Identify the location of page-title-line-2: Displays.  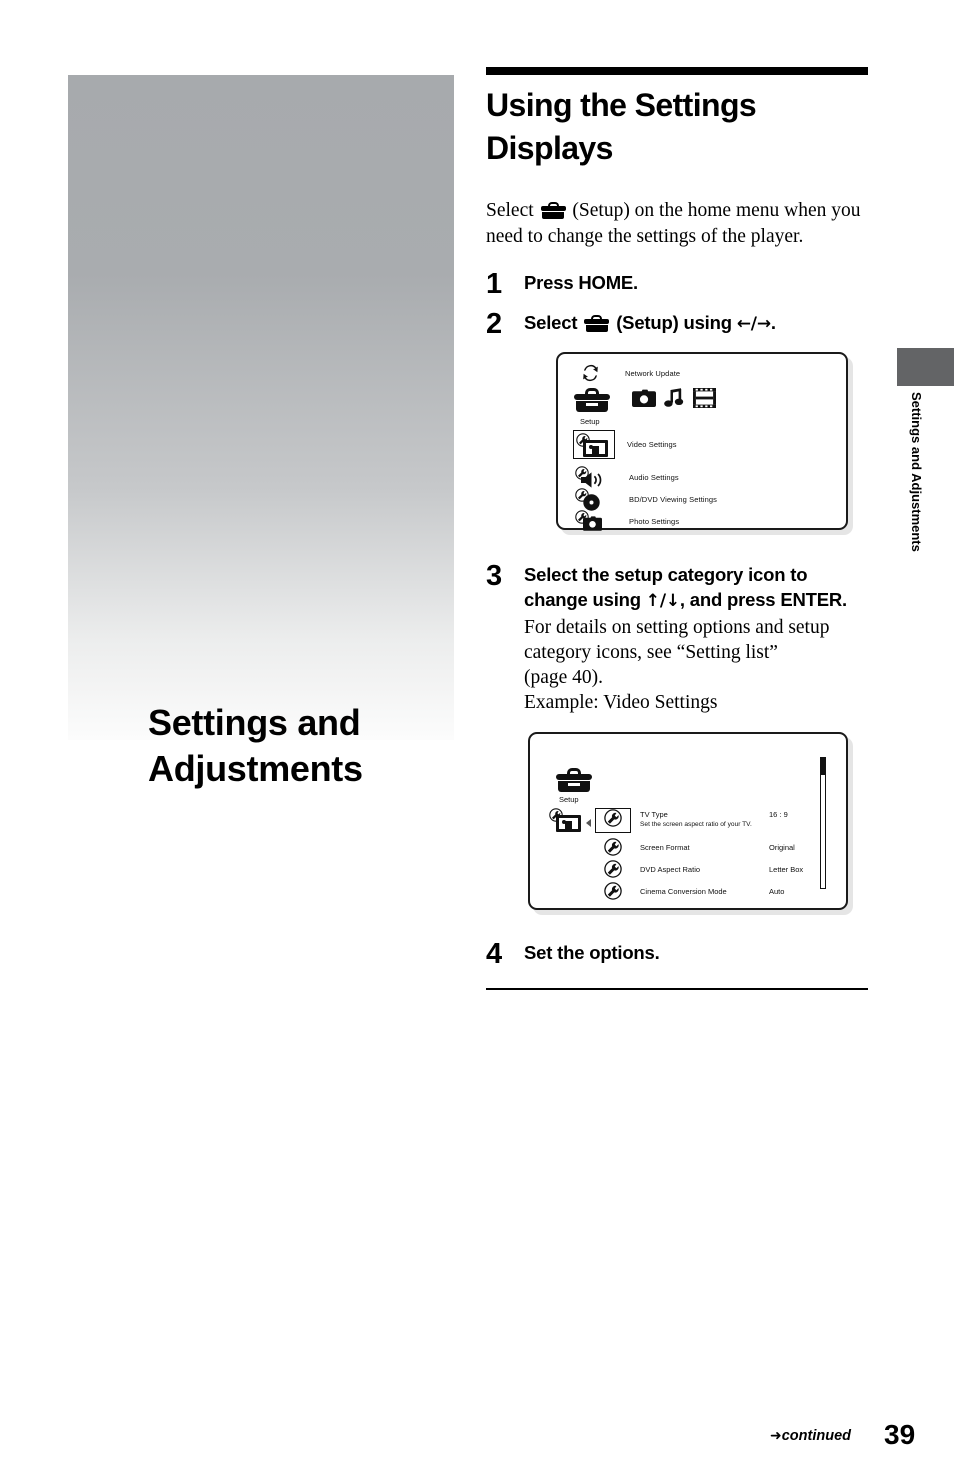
(549, 148).